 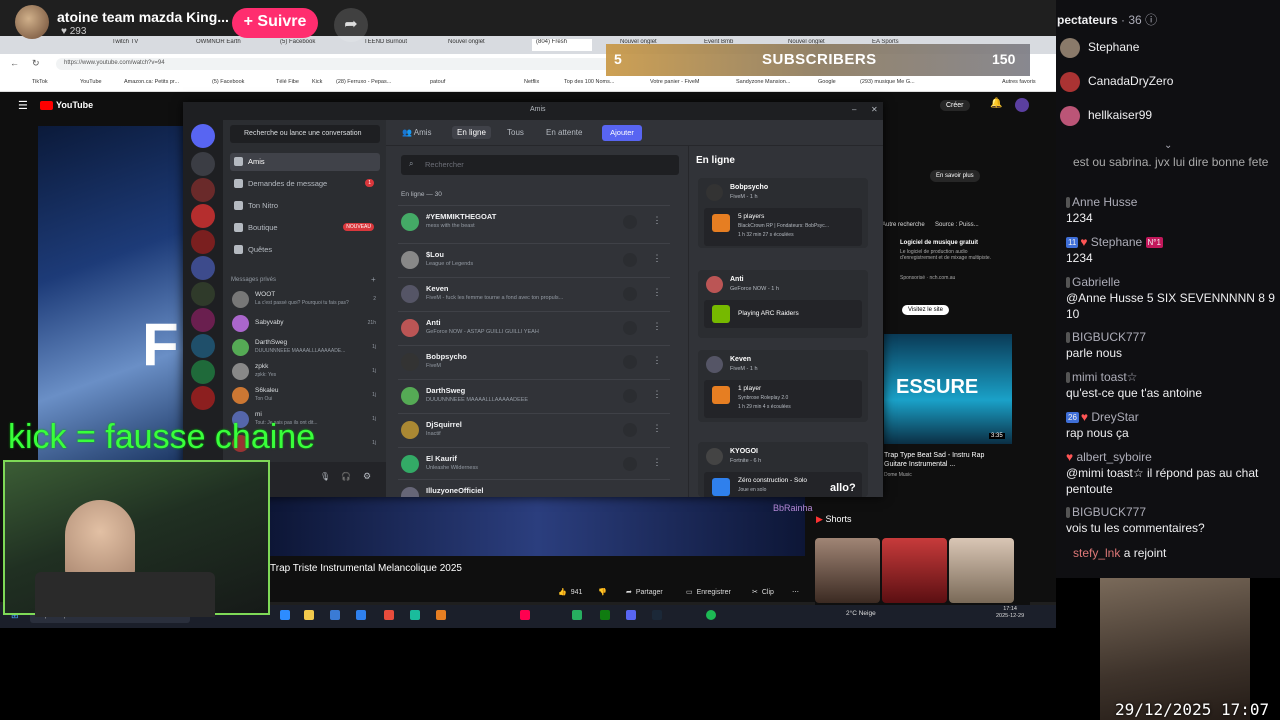 What do you see at coordinates (602, 592) in the screenshot?
I see `dislike-button: 👎` at bounding box center [602, 592].